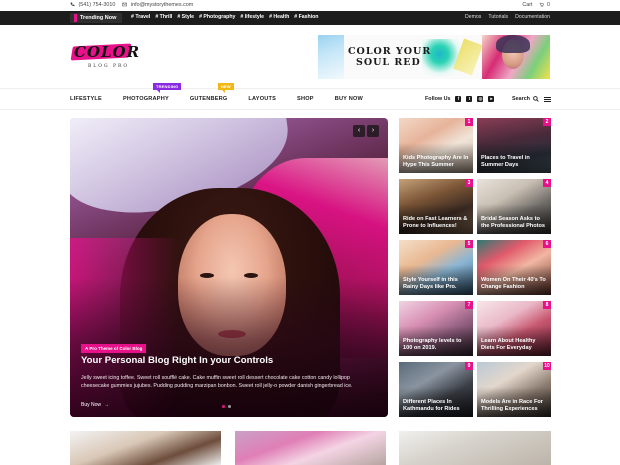  Describe the element at coordinates (480, 99) in the screenshot. I see `instagram-icon: ◎` at that location.